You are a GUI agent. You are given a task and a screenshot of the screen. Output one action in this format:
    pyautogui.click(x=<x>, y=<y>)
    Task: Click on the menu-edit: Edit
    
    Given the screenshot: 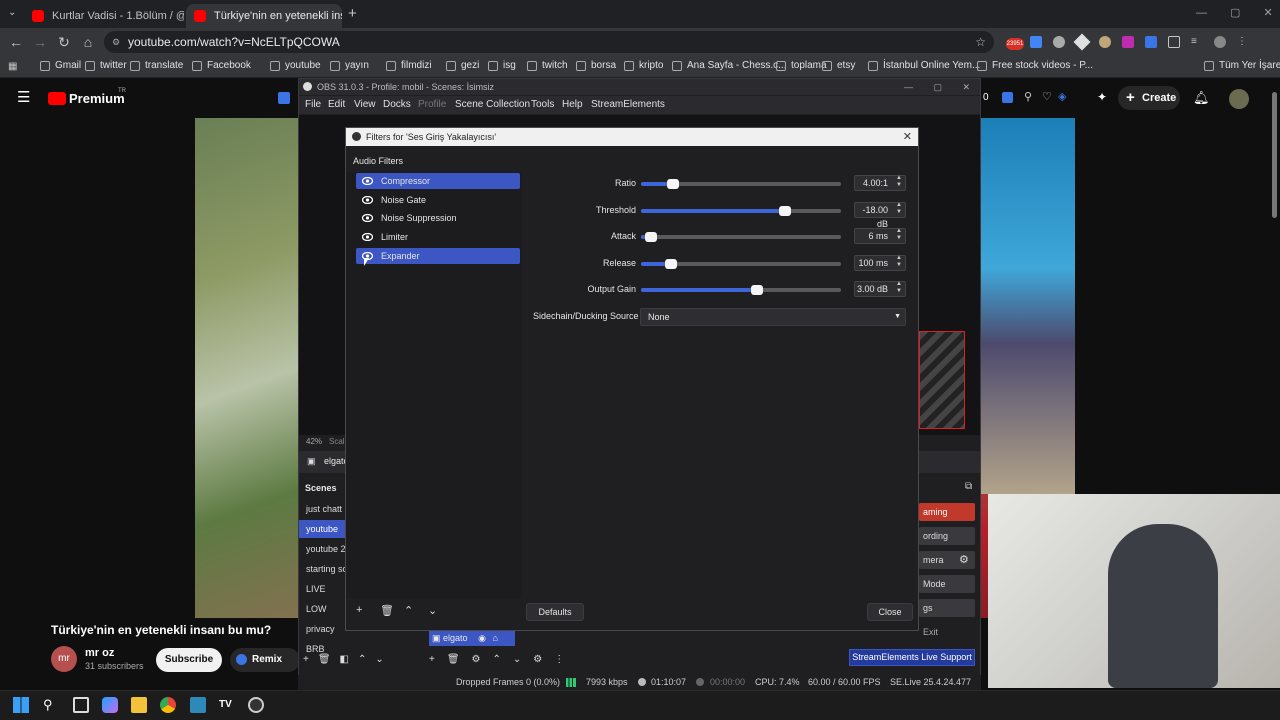 What is the action you would take?
    pyautogui.click(x=336, y=104)
    